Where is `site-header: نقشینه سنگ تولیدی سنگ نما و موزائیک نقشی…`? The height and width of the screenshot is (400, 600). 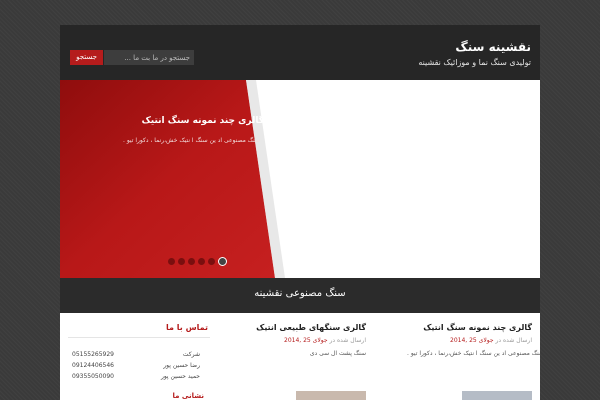 site-header: نقشینه سنگ تولیدی سنگ نما و موزائیک نقشی… is located at coordinates (300, 52).